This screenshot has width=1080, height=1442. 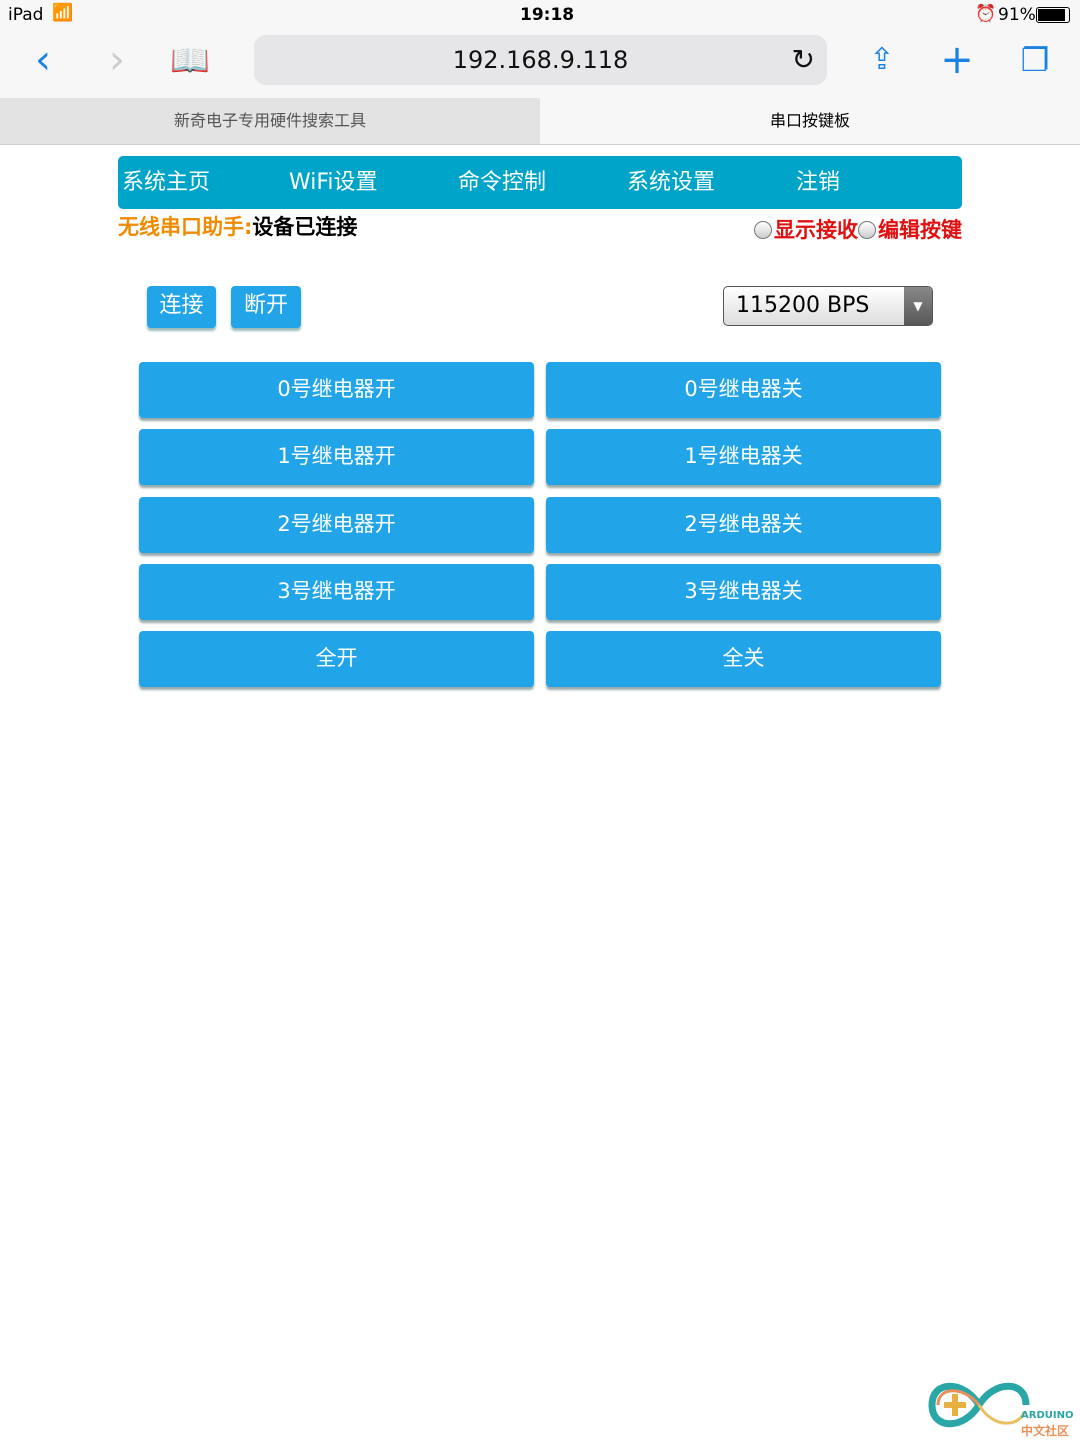 What do you see at coordinates (185, 227) in the screenshot?
I see `status-label: 无线串口助手:` at bounding box center [185, 227].